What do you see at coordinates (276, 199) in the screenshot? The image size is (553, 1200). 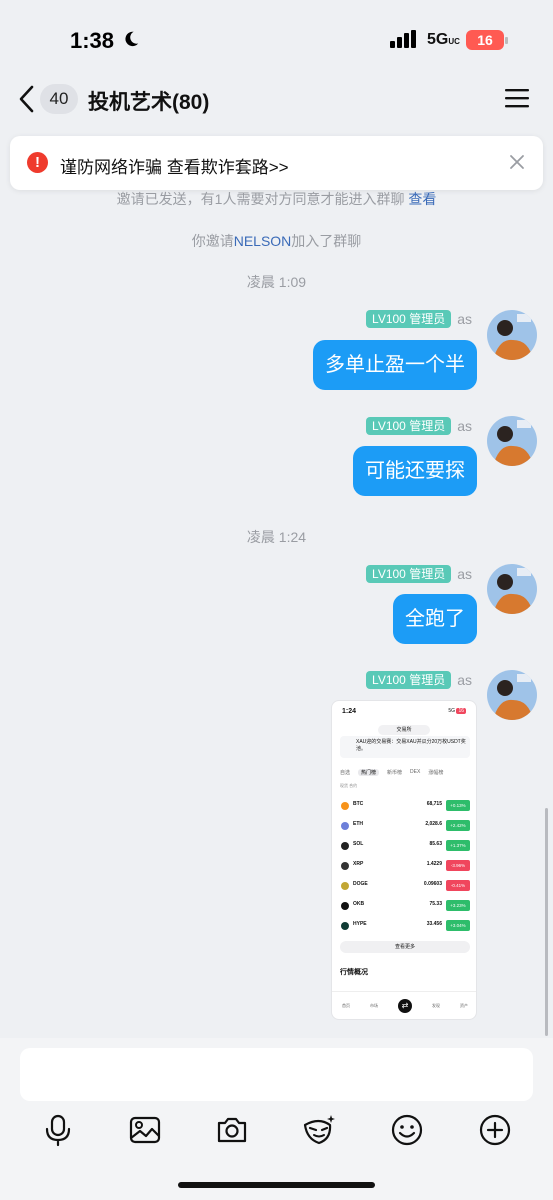 I see `system-message-invite-sent: 邀请已发送，有1人需要对方同意才能进入群聊 查看` at bounding box center [276, 199].